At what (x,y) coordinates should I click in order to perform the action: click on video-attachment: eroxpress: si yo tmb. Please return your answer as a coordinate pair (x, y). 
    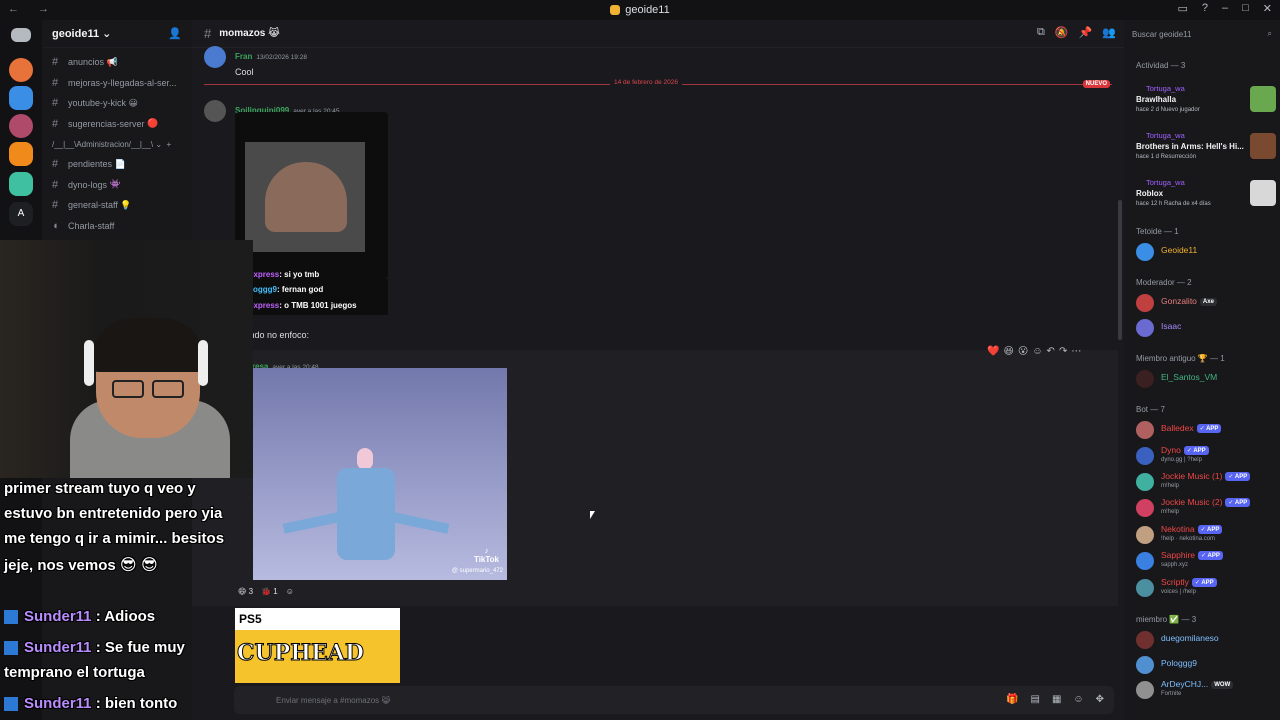
    Looking at the image, I should click on (311, 195).